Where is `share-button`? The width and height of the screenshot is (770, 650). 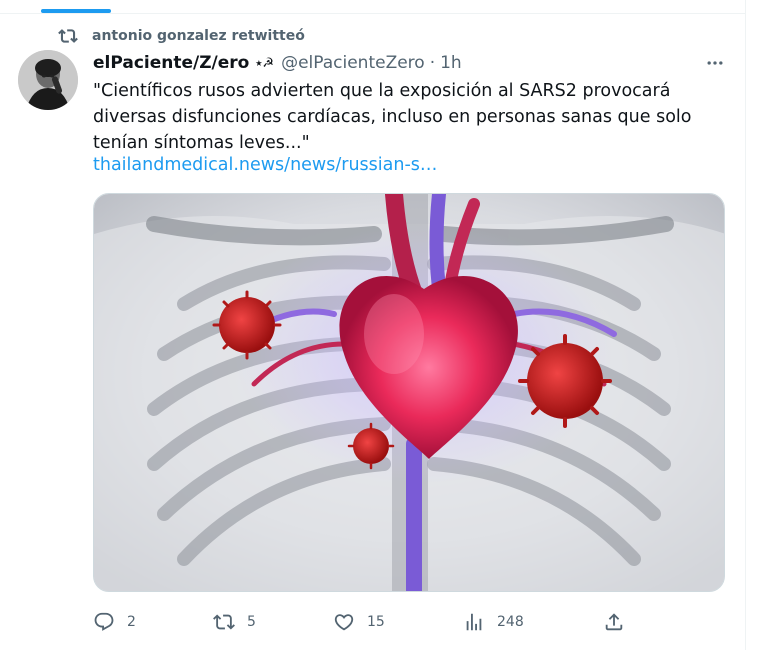 share-button is located at coordinates (614, 622).